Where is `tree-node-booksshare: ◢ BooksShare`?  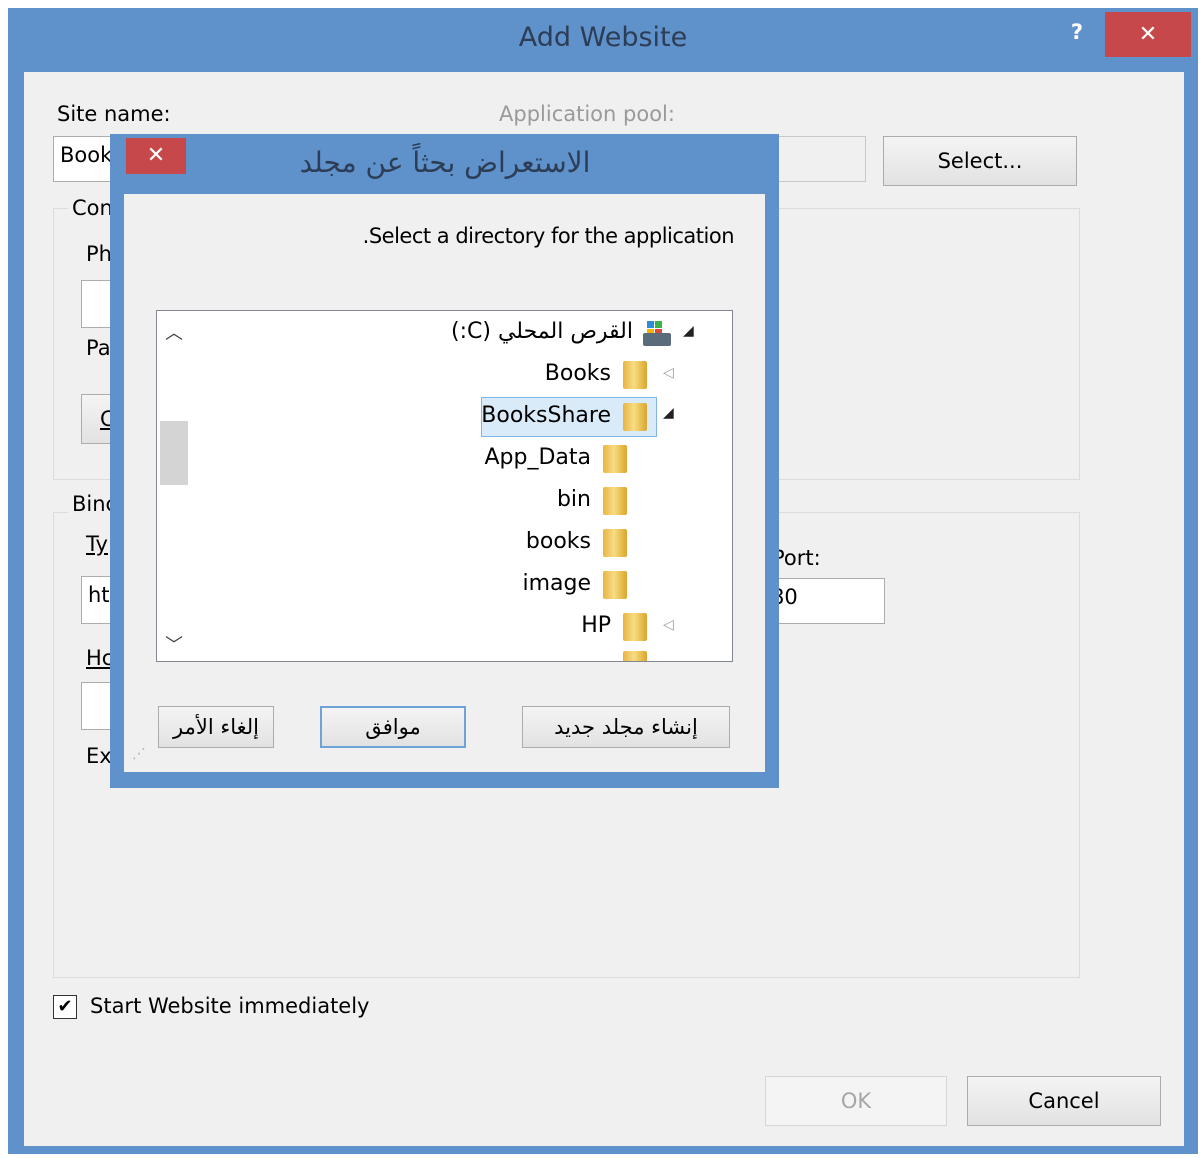
tree-node-booksshare: ◢ BooksShare is located at coordinates (437, 418).